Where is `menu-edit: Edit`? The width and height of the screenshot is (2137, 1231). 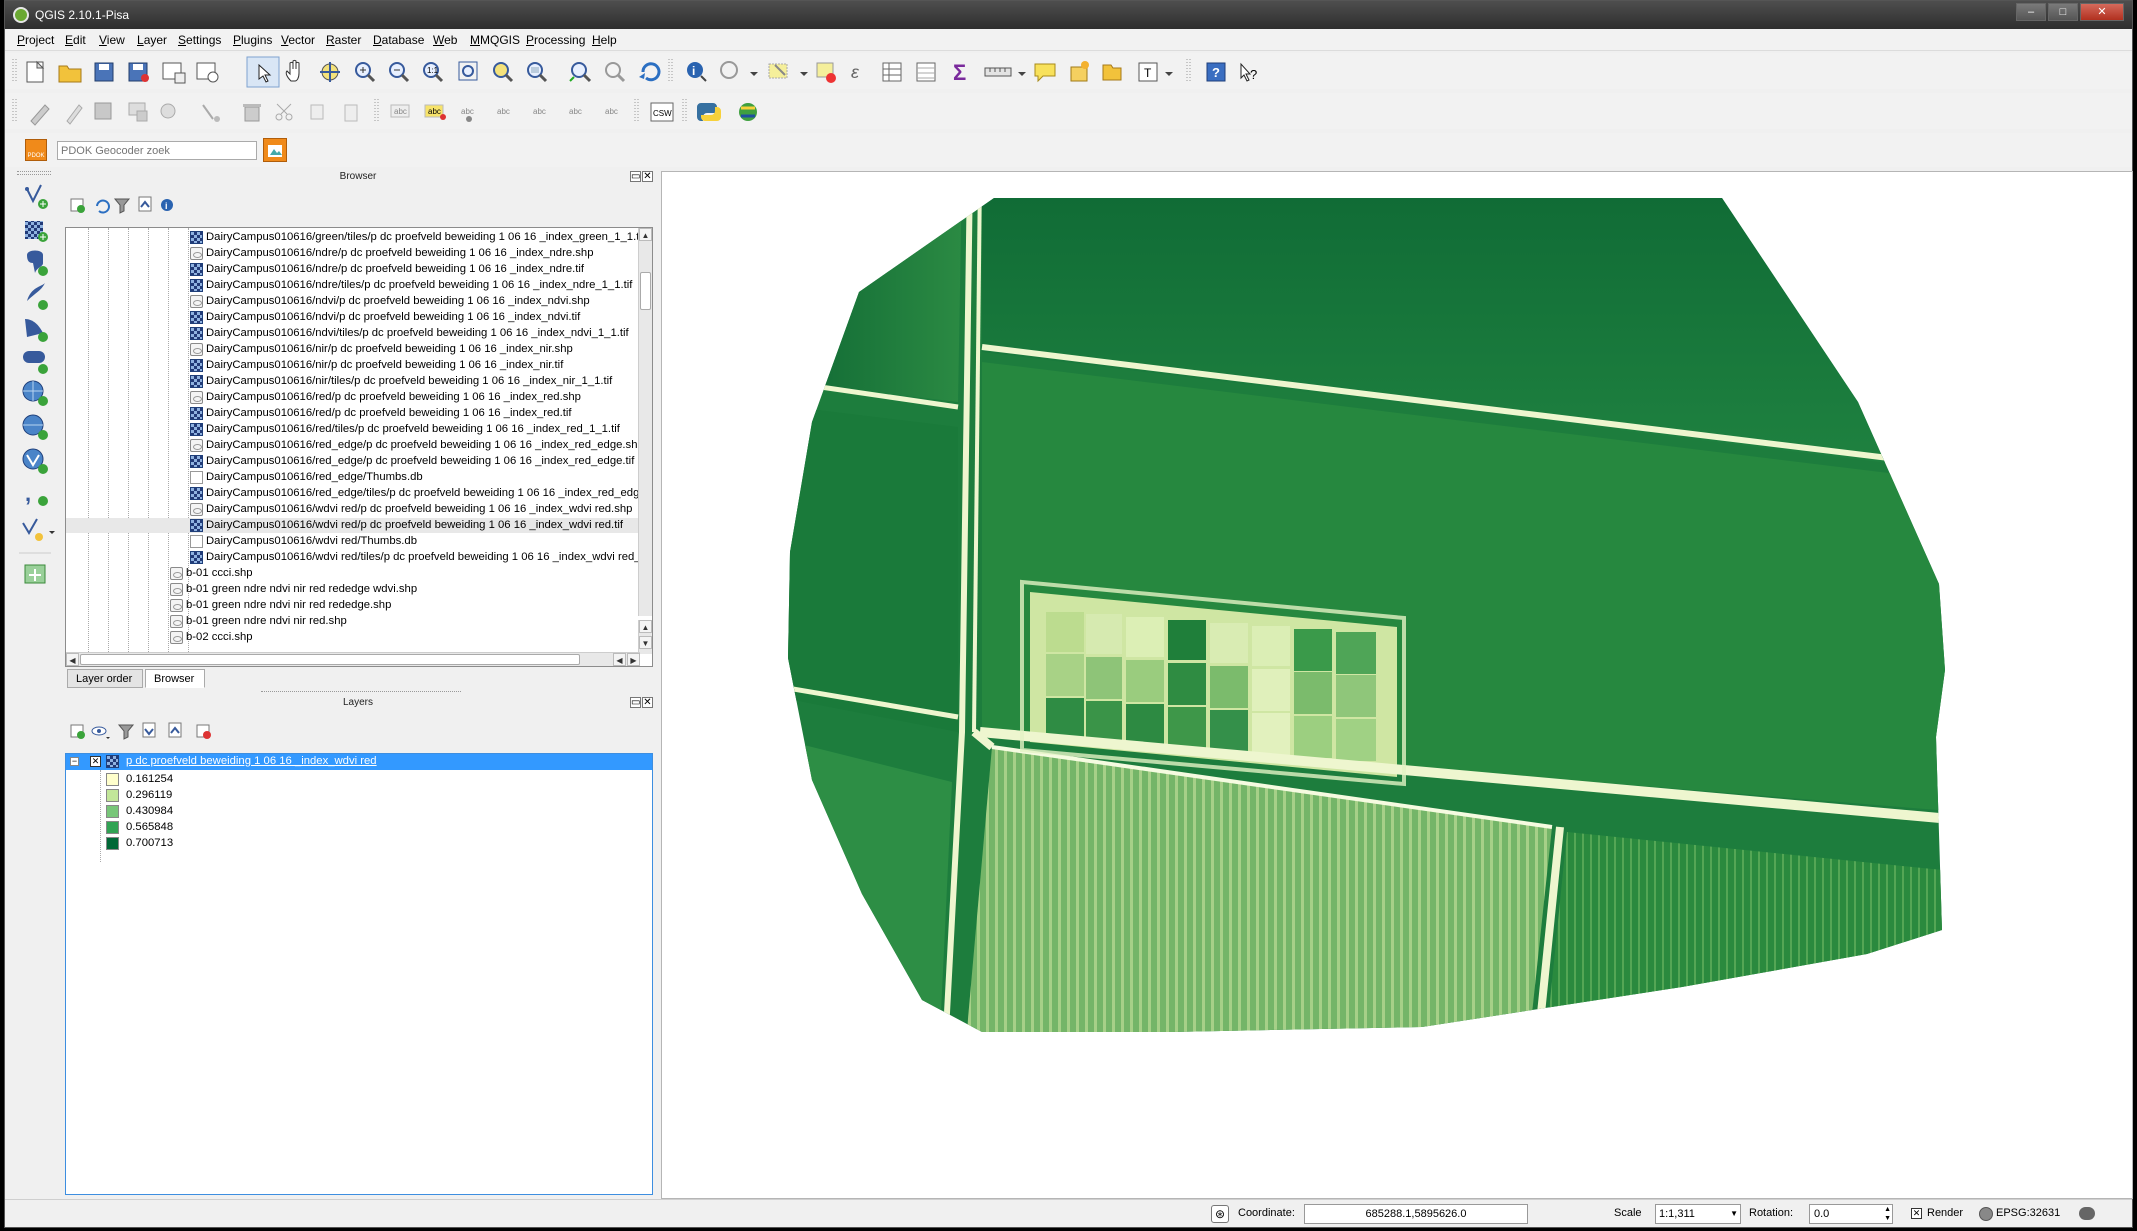 menu-edit: Edit is located at coordinates (75, 40).